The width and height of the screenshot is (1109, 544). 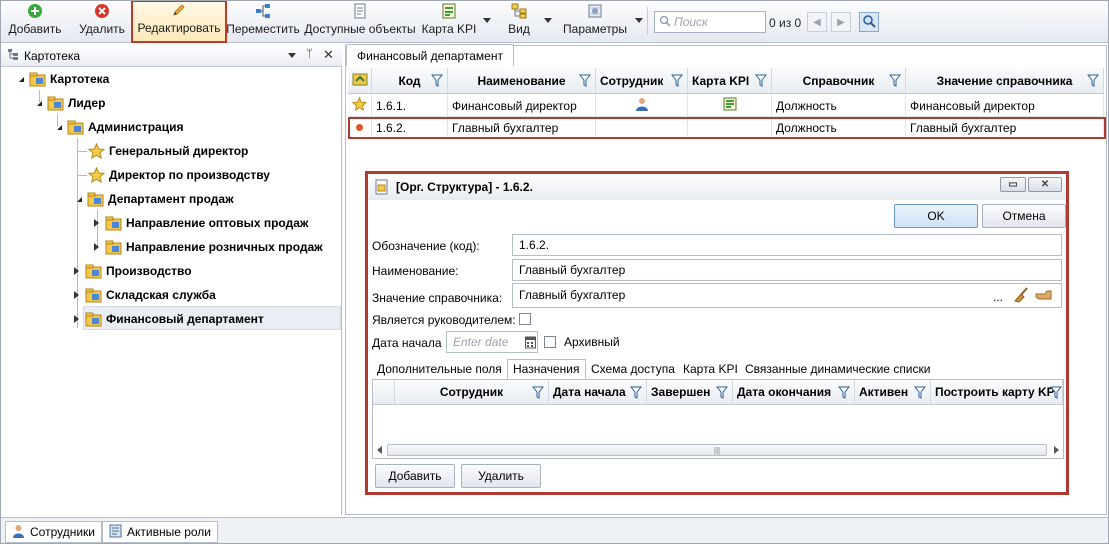 What do you see at coordinates (837, 369) in the screenshot?
I see `tab-linked-dynamic-lists: Связанные динамические списки` at bounding box center [837, 369].